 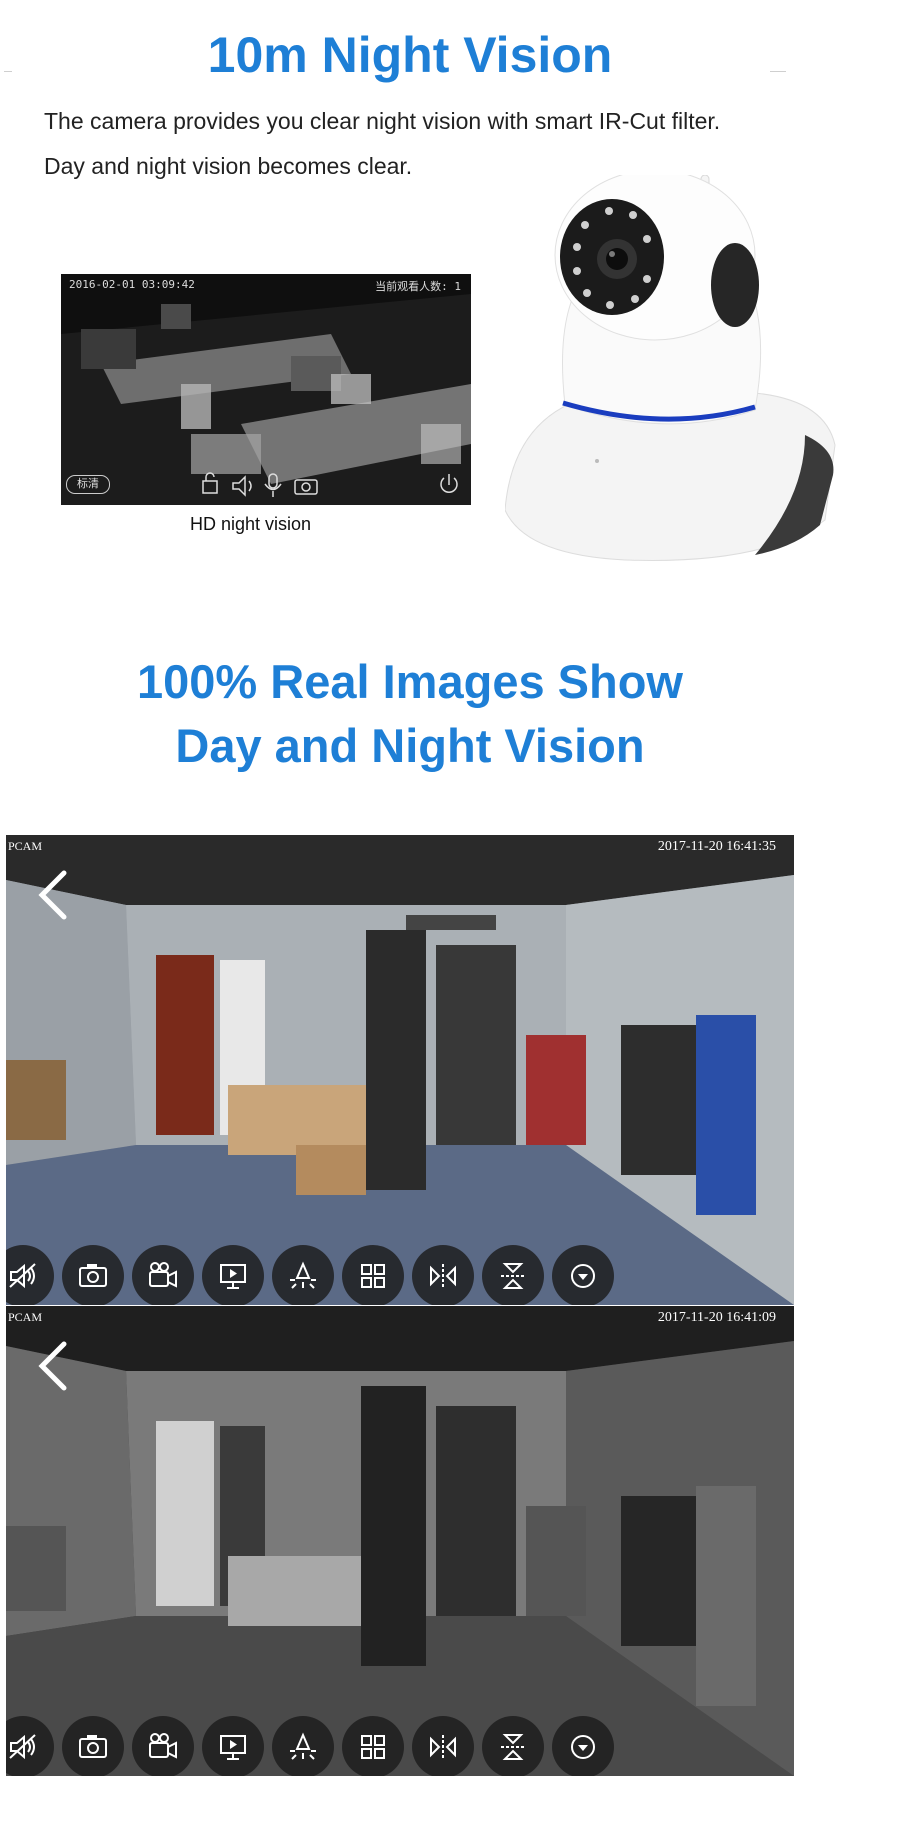 What do you see at coordinates (716, 846) in the screenshot?
I see `camera-timestamp: 2017-11-20 16:41:35` at bounding box center [716, 846].